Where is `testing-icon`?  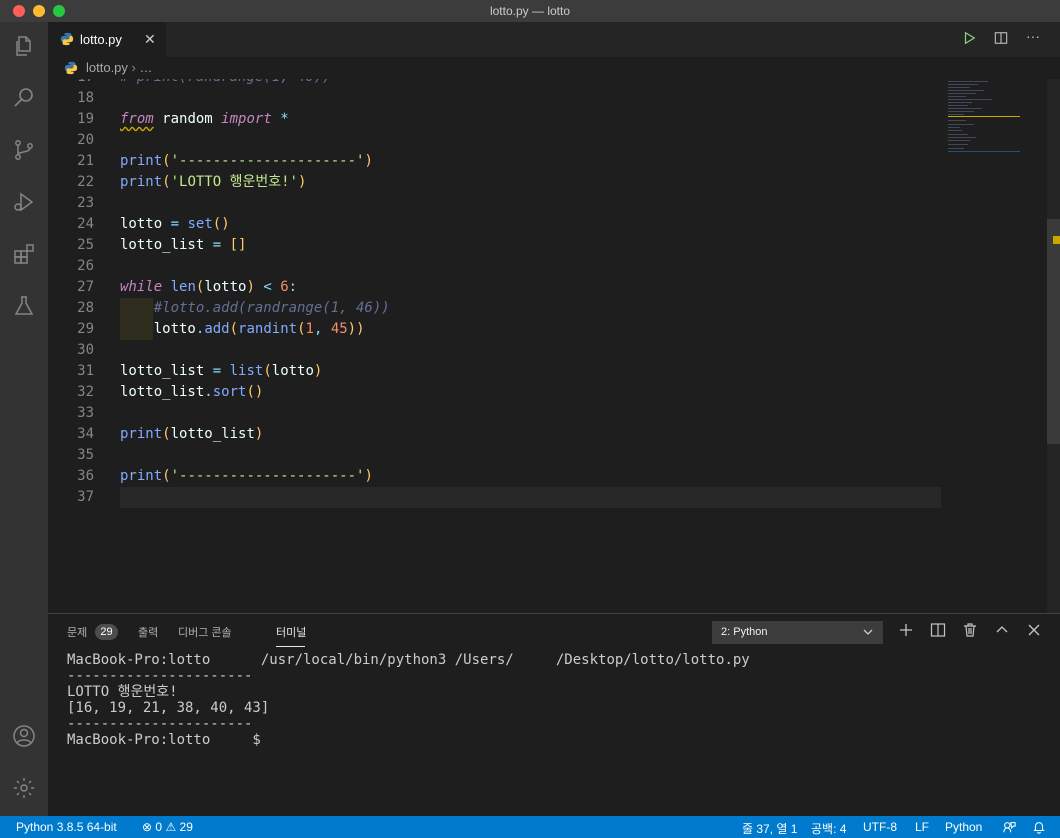
testing-icon is located at coordinates (24, 306).